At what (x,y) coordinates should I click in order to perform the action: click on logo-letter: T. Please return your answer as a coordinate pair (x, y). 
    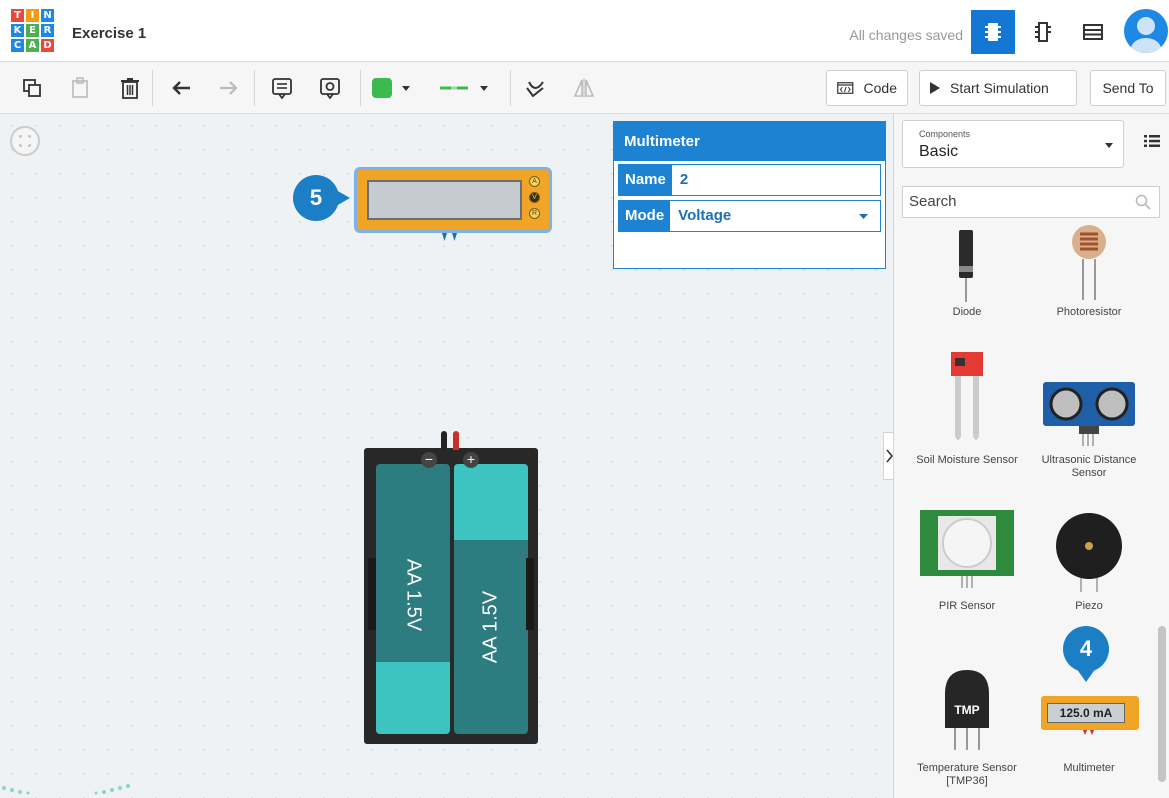
    Looking at the image, I should click on (17, 15).